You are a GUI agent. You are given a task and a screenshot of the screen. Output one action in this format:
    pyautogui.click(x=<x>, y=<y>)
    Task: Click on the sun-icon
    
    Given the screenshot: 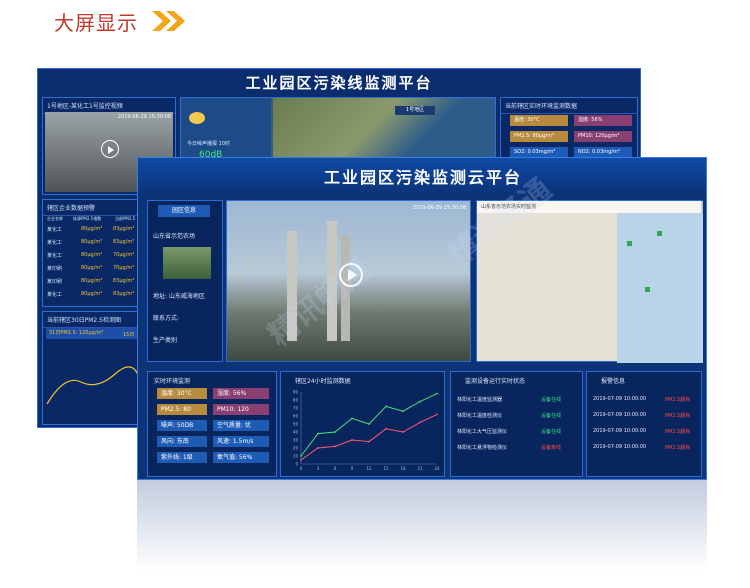 What is the action you would take?
    pyautogui.click(x=197, y=118)
    